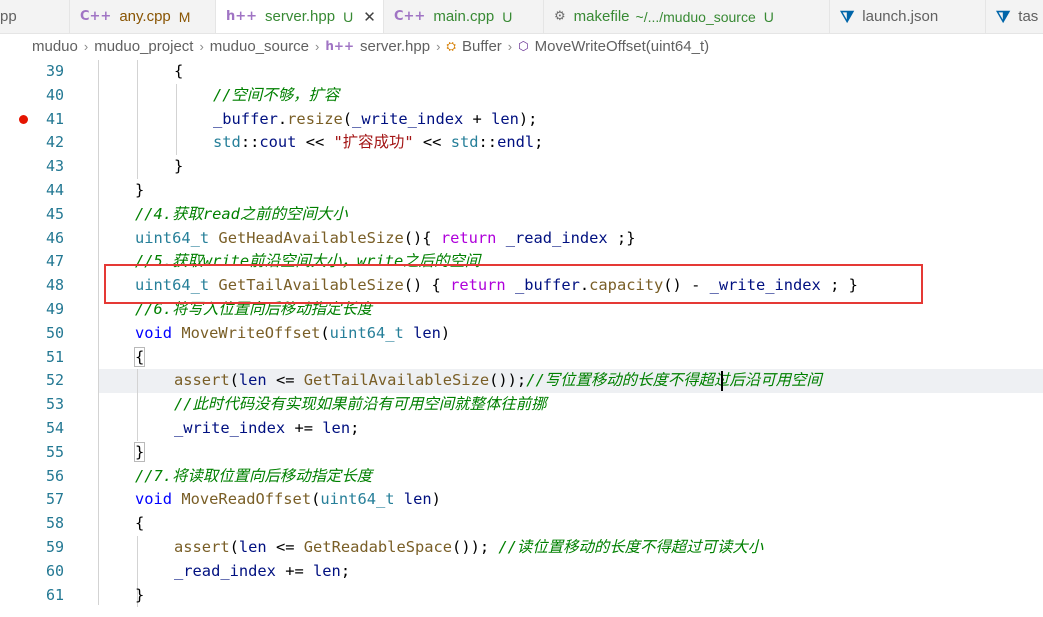 This screenshot has height=617, width=1043. I want to click on tab-label: any.cpp, so click(145, 16).